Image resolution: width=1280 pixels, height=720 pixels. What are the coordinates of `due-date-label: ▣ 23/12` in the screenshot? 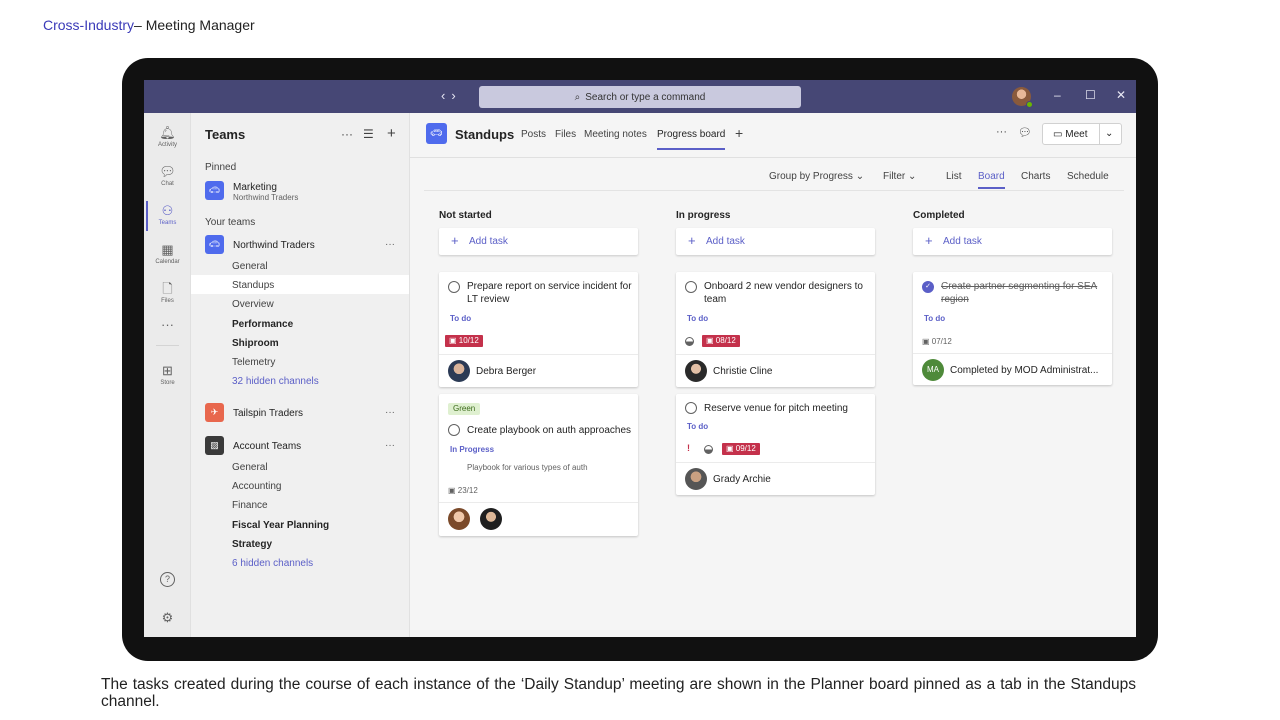 It's located at (463, 490).